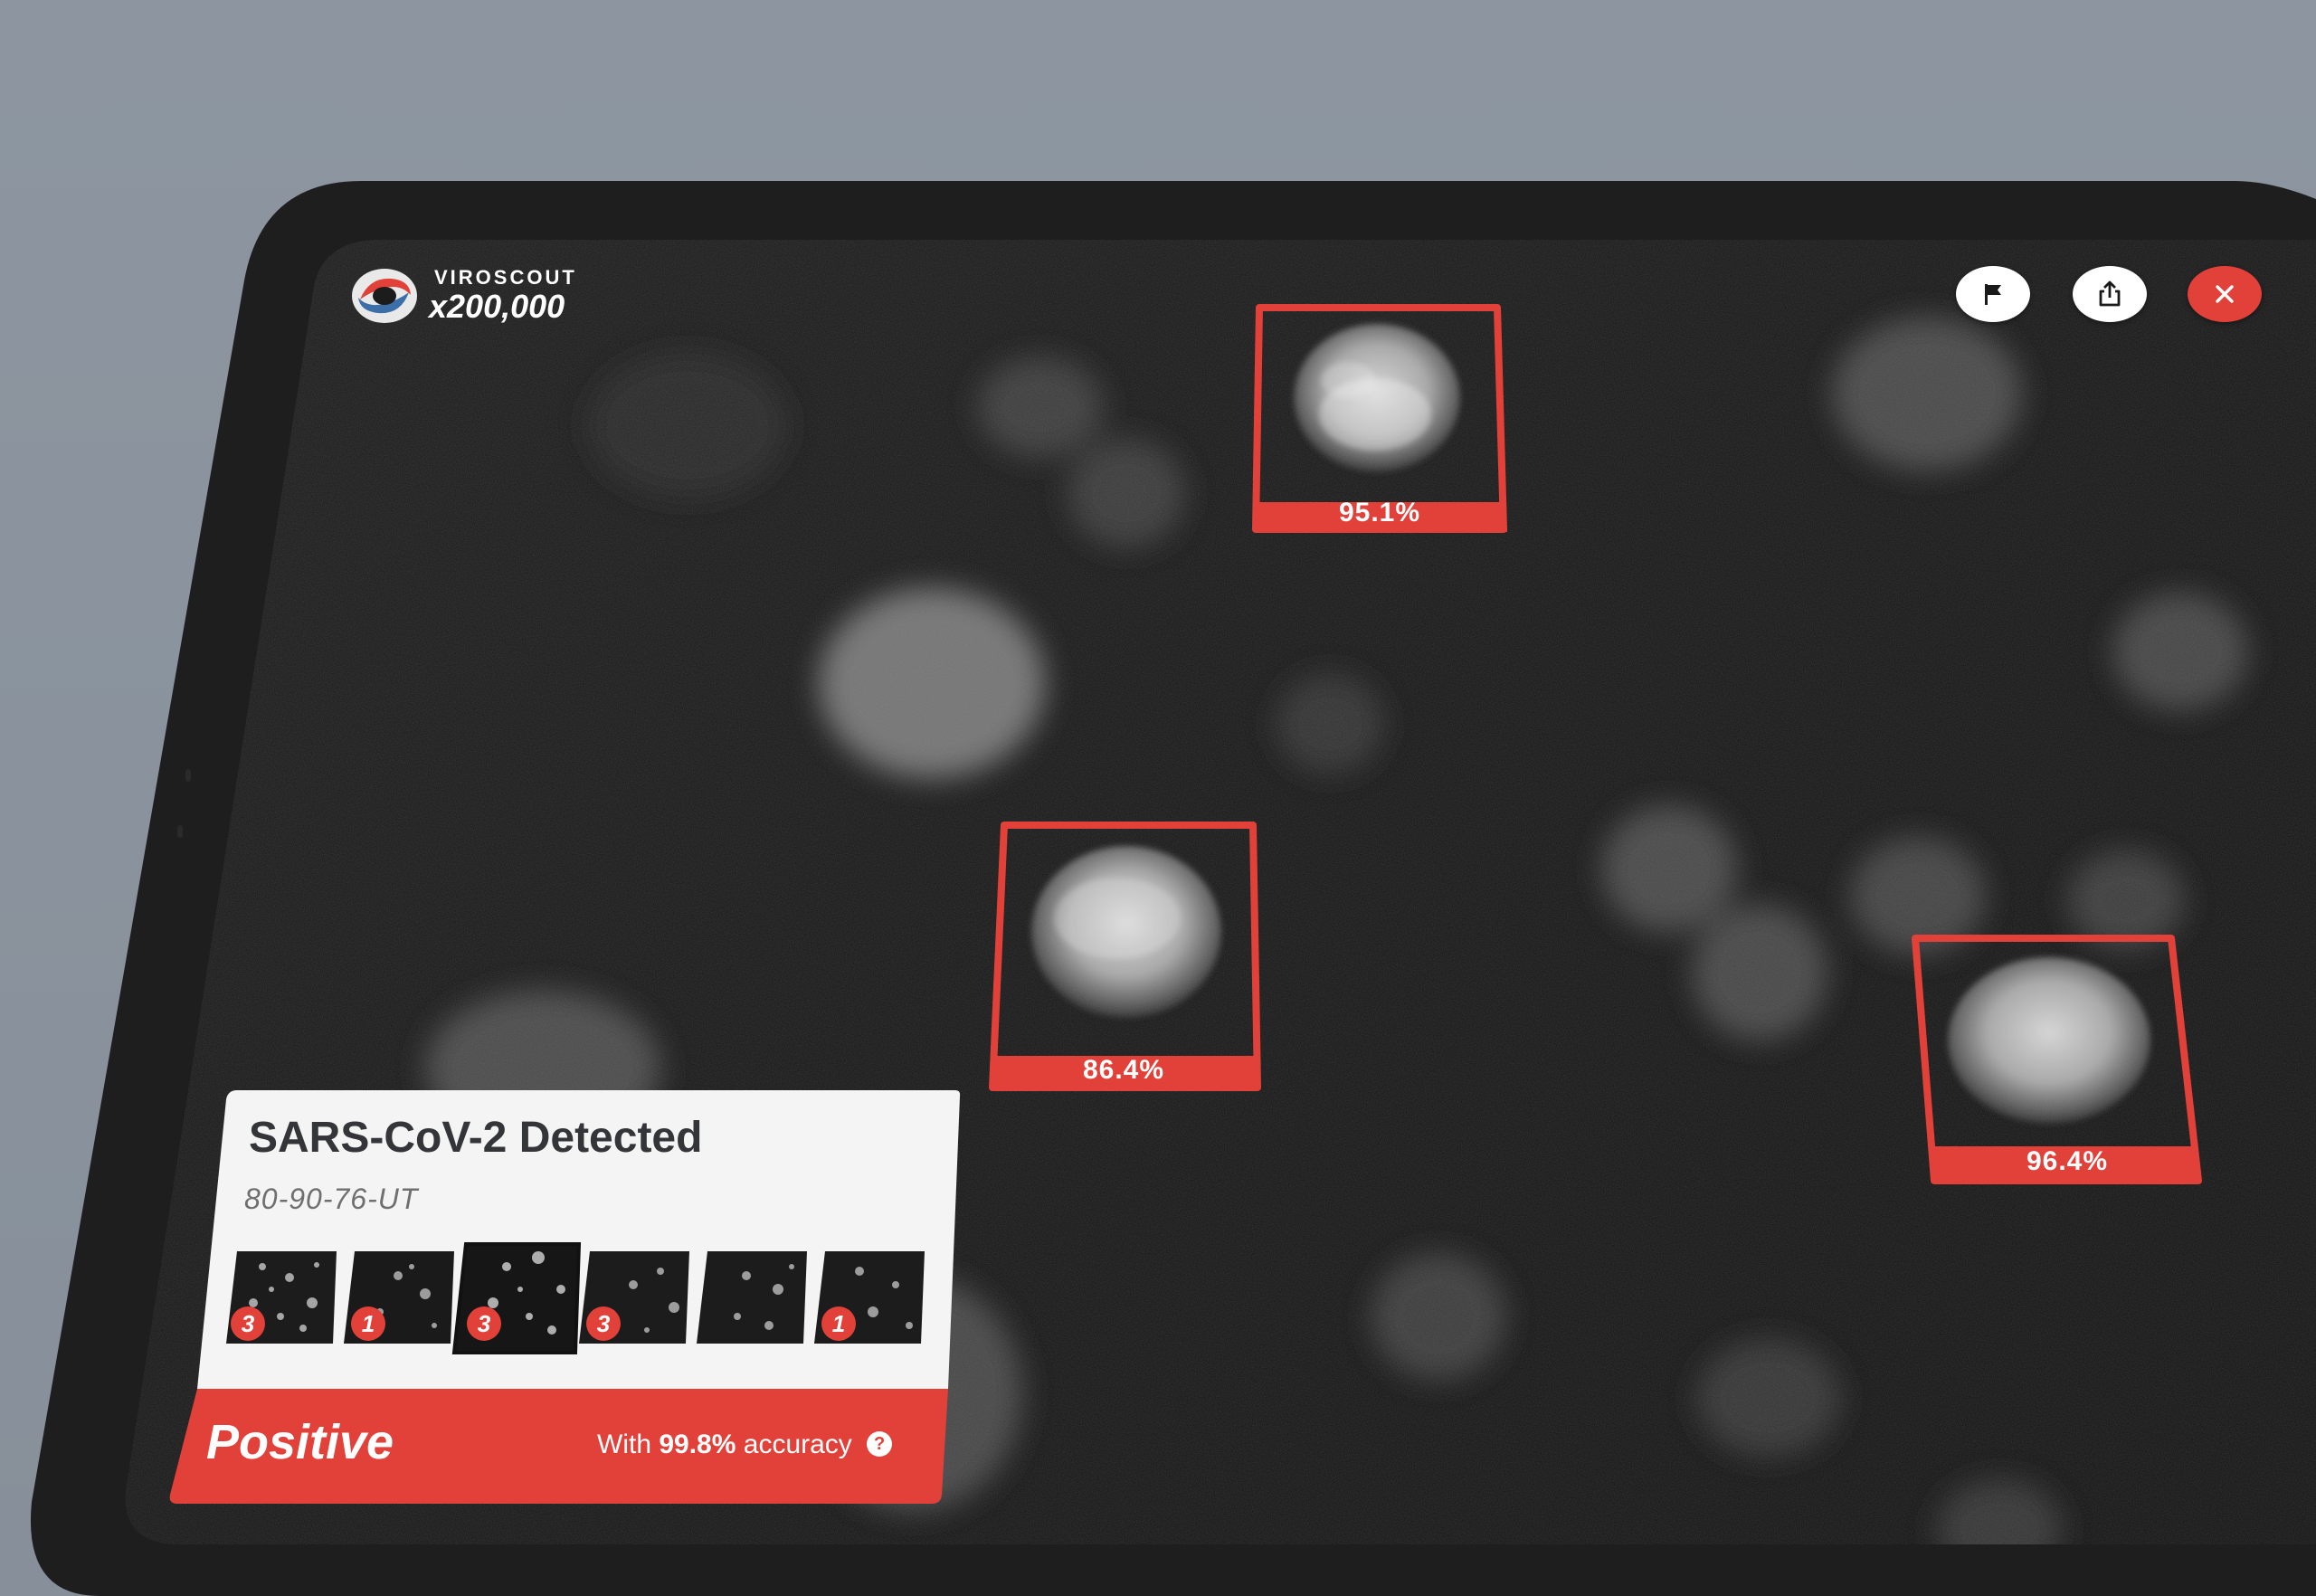  I want to click on close-button, so click(2225, 294).